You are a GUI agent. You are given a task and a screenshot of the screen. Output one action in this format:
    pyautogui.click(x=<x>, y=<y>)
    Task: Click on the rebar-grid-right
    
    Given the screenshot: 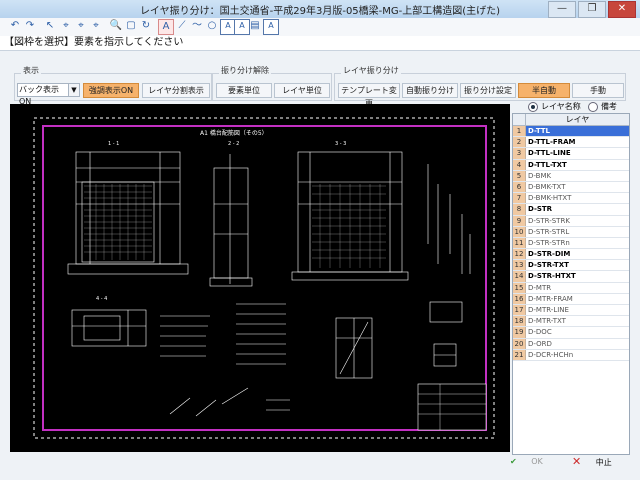 What is the action you would take?
    pyautogui.click(x=349, y=226)
    